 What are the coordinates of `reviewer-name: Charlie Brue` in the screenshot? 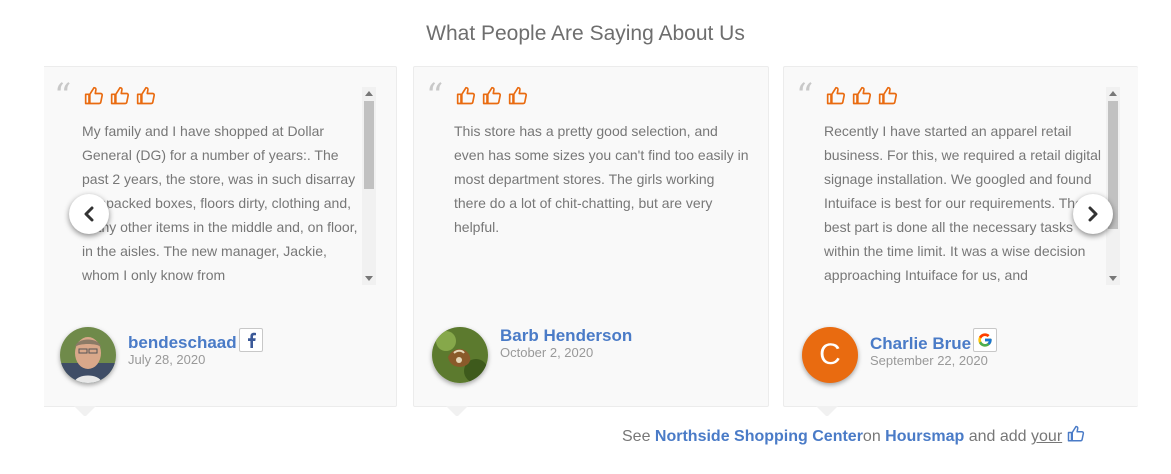 It's located at (920, 344).